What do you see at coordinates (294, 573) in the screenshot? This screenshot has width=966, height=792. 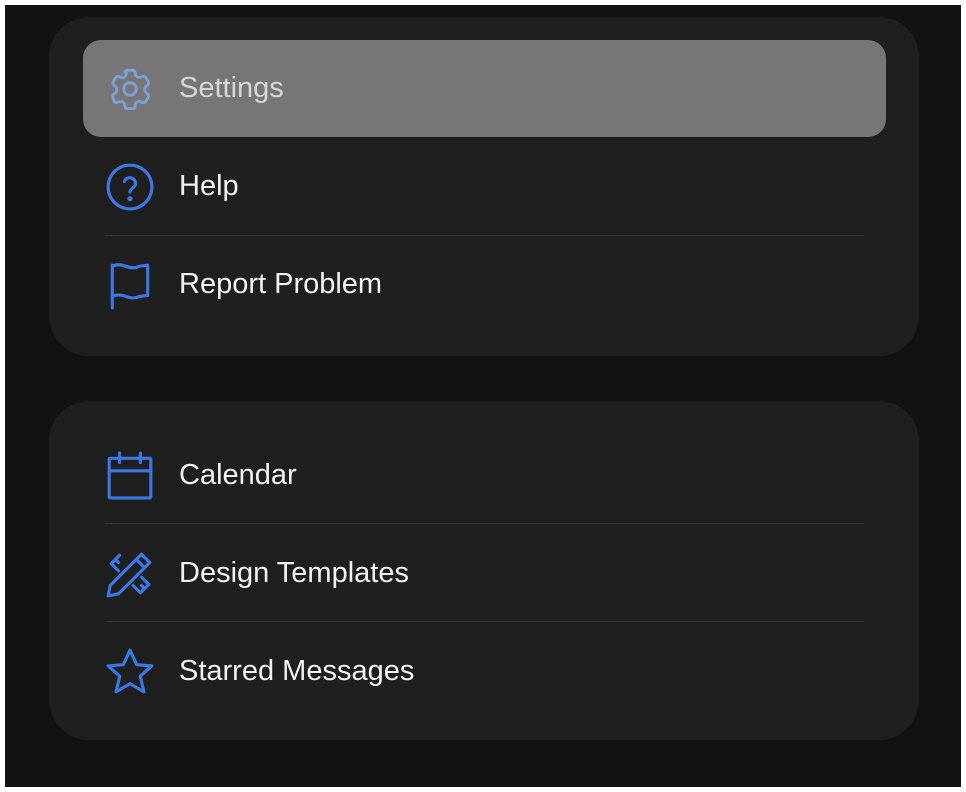 I see `menu-item-label: Design Templates` at bounding box center [294, 573].